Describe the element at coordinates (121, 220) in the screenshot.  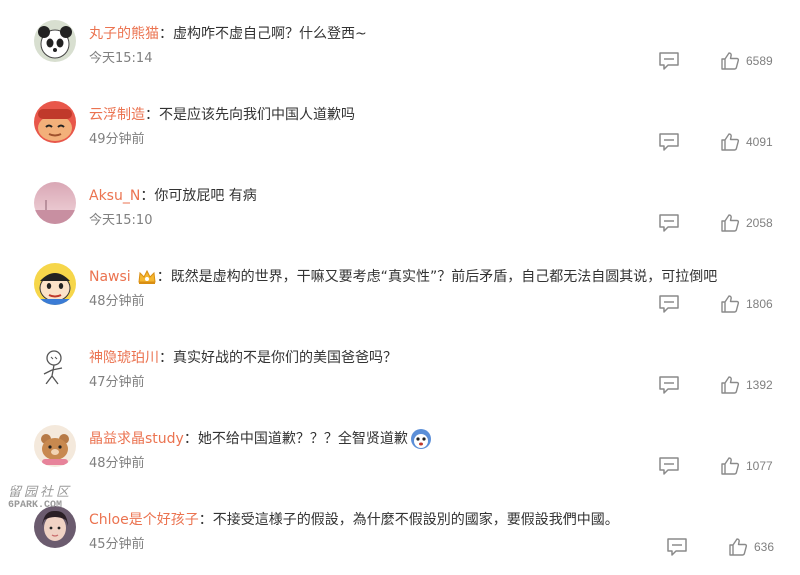
I see `comment-time: 今天15:10` at that location.